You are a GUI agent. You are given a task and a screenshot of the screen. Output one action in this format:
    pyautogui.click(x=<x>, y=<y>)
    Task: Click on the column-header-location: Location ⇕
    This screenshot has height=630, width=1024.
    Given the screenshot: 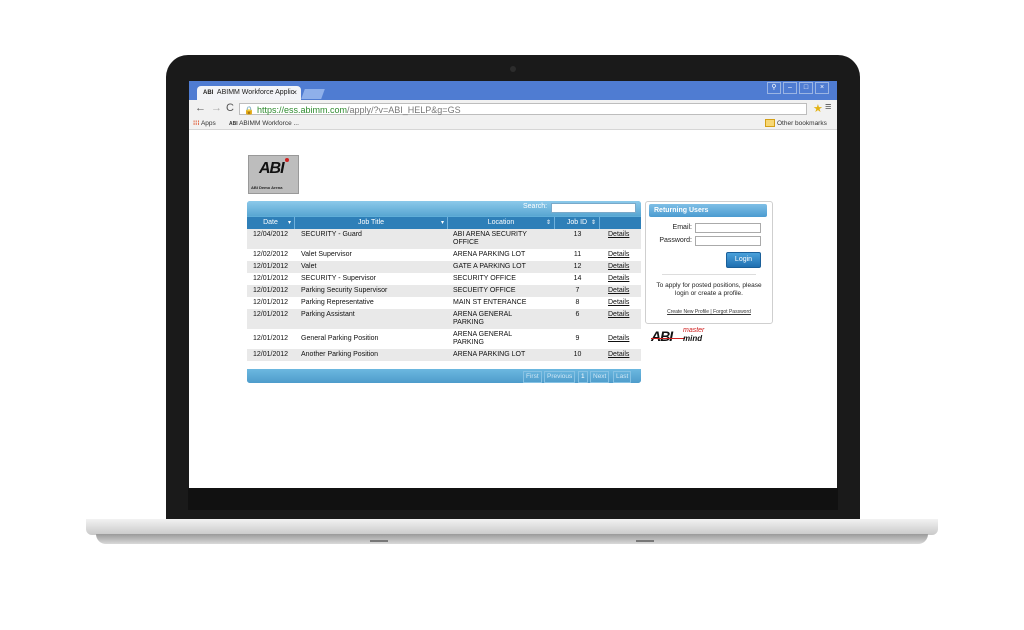 What is the action you would take?
    pyautogui.click(x=501, y=223)
    